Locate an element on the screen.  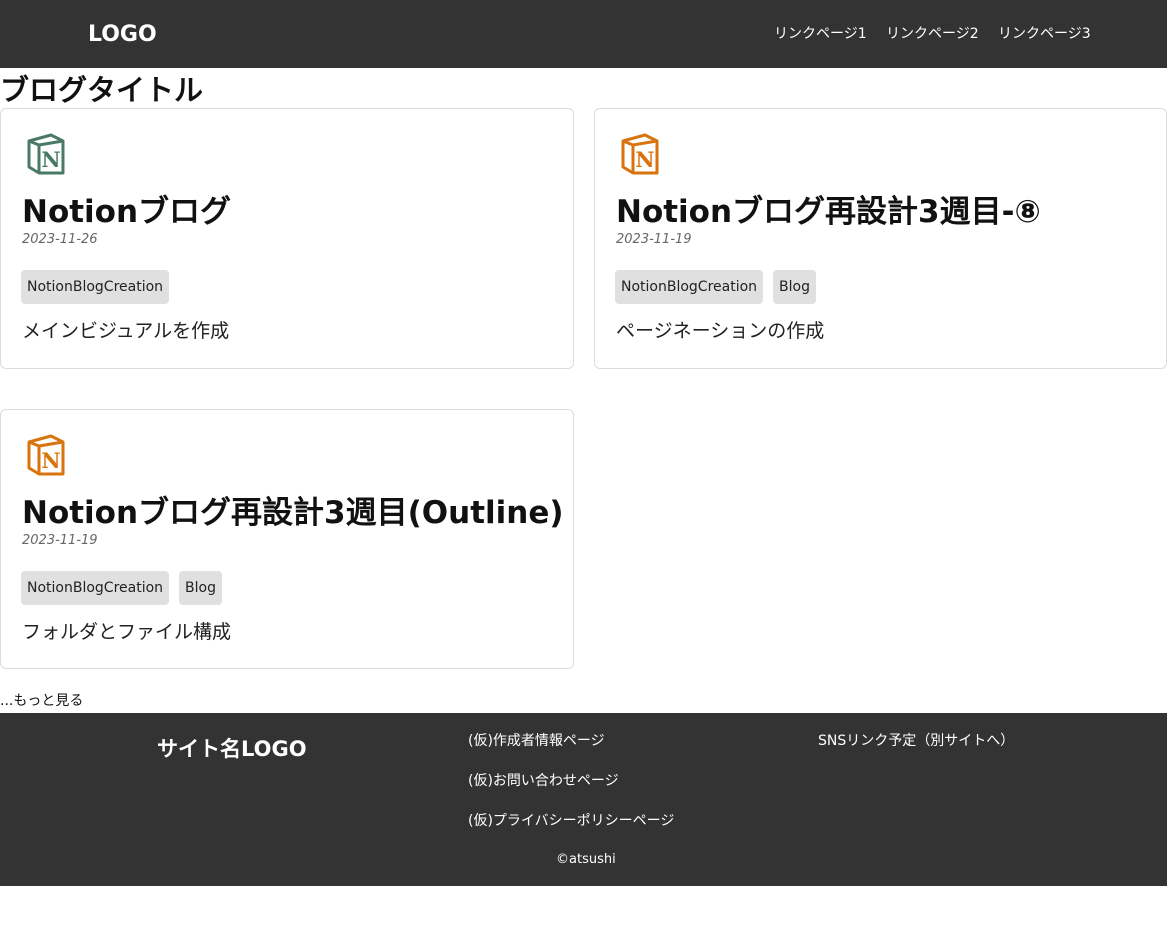
nav-link-page3: リンクページ3 is located at coordinates (1044, 34).